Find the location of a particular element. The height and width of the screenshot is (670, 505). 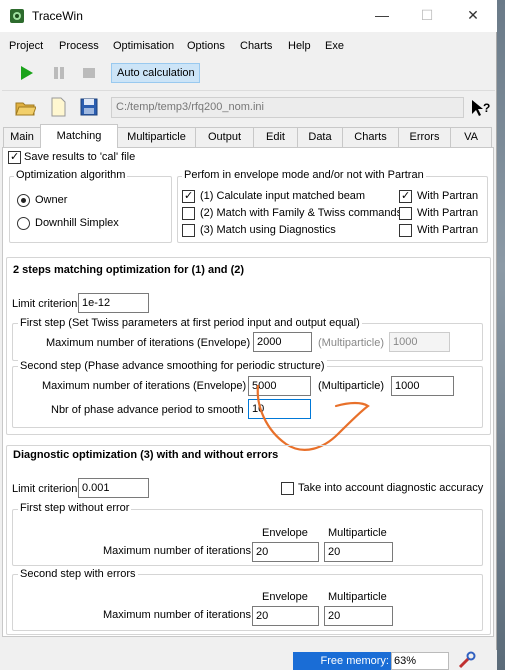

diag-first-step-title: First step without error is located at coordinates (75, 508).